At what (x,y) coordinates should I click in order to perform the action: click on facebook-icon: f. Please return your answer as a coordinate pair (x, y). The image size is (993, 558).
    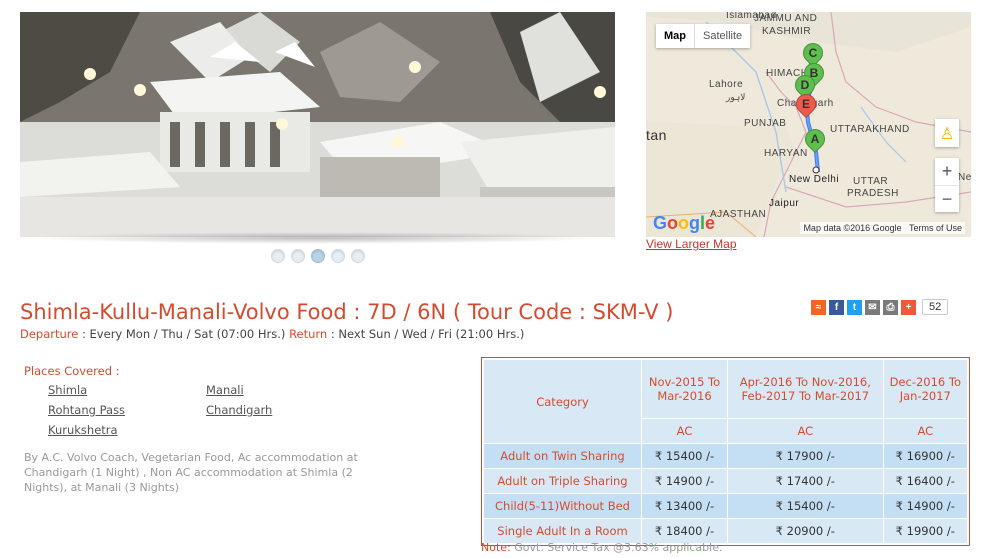
    Looking at the image, I should click on (836, 307).